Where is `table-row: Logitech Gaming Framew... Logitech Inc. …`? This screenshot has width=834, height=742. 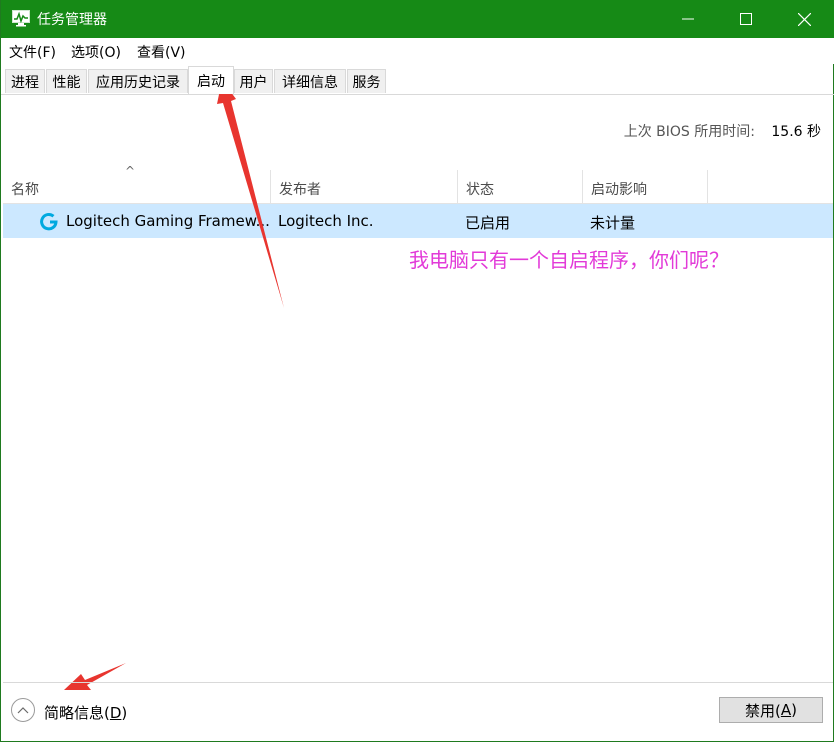
table-row: Logitech Gaming Framew... Logitech Inc. … is located at coordinates (418, 221).